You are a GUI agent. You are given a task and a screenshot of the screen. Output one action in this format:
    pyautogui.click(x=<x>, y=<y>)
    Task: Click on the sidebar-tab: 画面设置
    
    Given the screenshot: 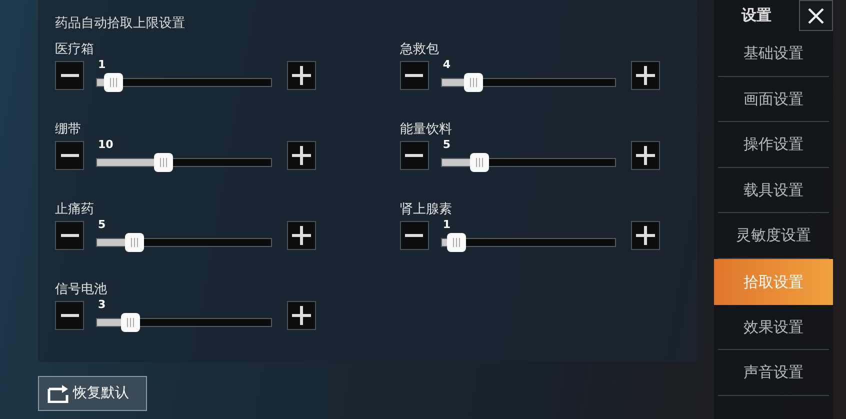 What is the action you would take?
    pyautogui.click(x=773, y=99)
    